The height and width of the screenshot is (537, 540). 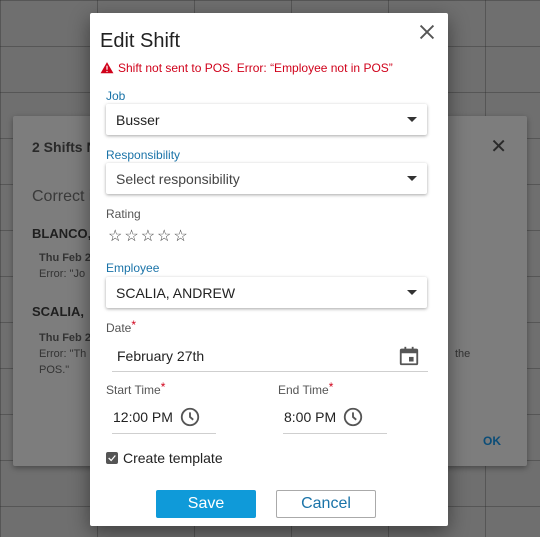 I want to click on calendar-icon, so click(x=409, y=356).